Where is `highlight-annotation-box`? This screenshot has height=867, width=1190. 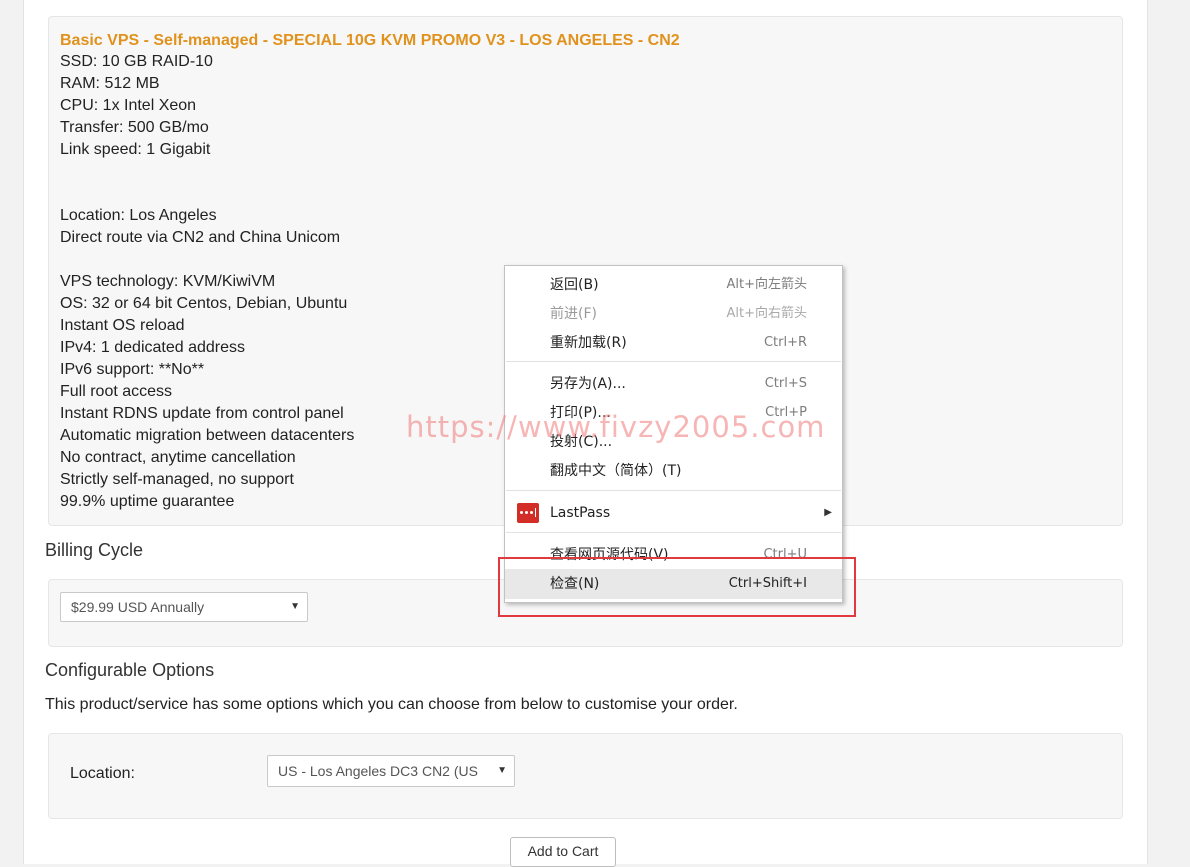 highlight-annotation-box is located at coordinates (677, 587).